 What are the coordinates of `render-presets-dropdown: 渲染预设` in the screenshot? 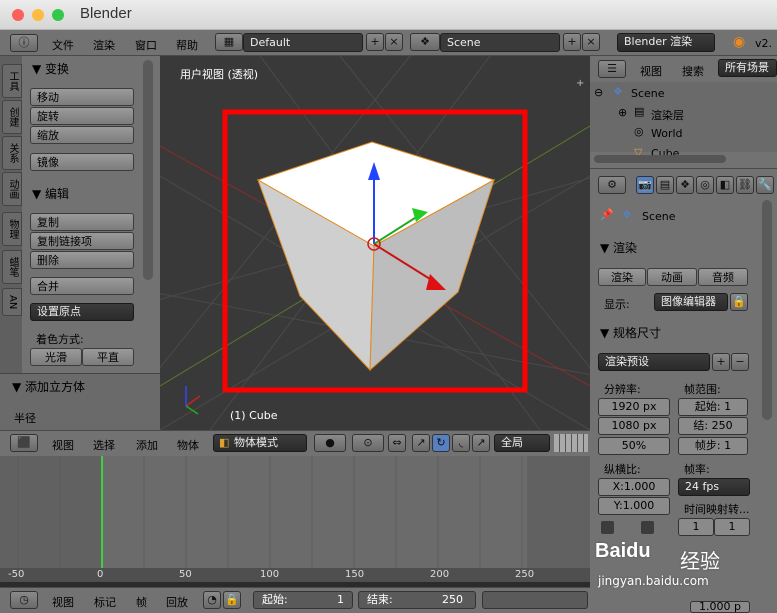 It's located at (654, 362).